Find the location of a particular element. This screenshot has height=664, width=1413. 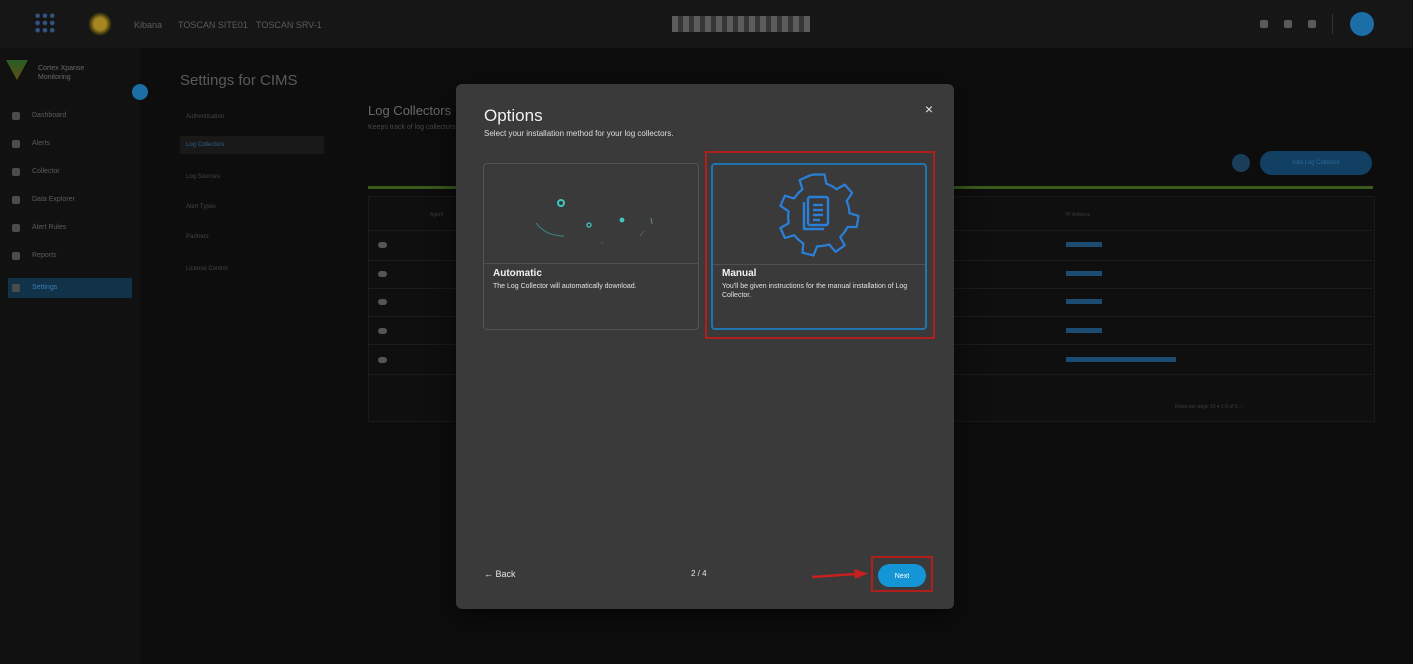

table-pagination: Rows per page 10 ▾ 1-5 of 5 ‹ › is located at coordinates (1209, 407).